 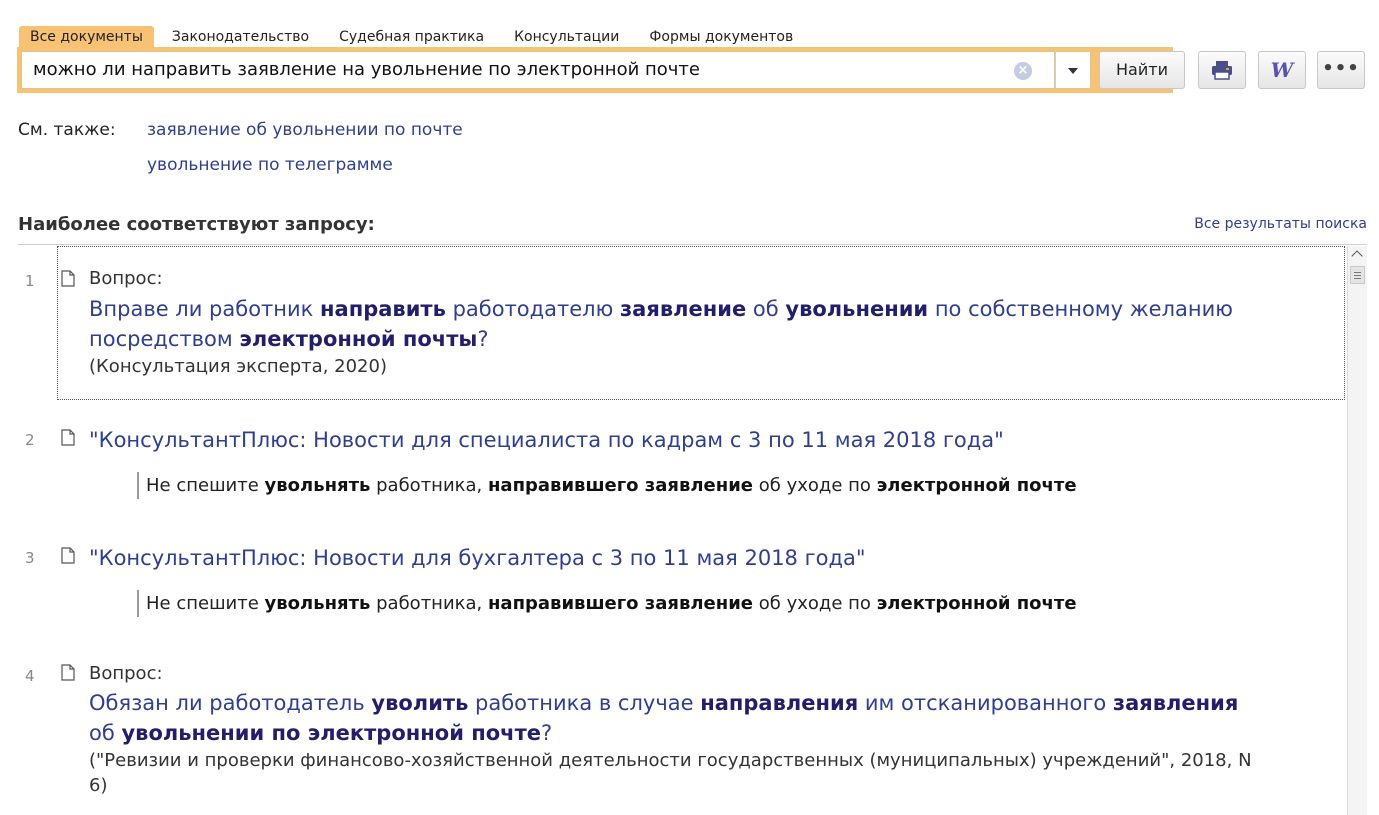 I want to click on all-results-link: Все результаты поиска, so click(x=1280, y=224).